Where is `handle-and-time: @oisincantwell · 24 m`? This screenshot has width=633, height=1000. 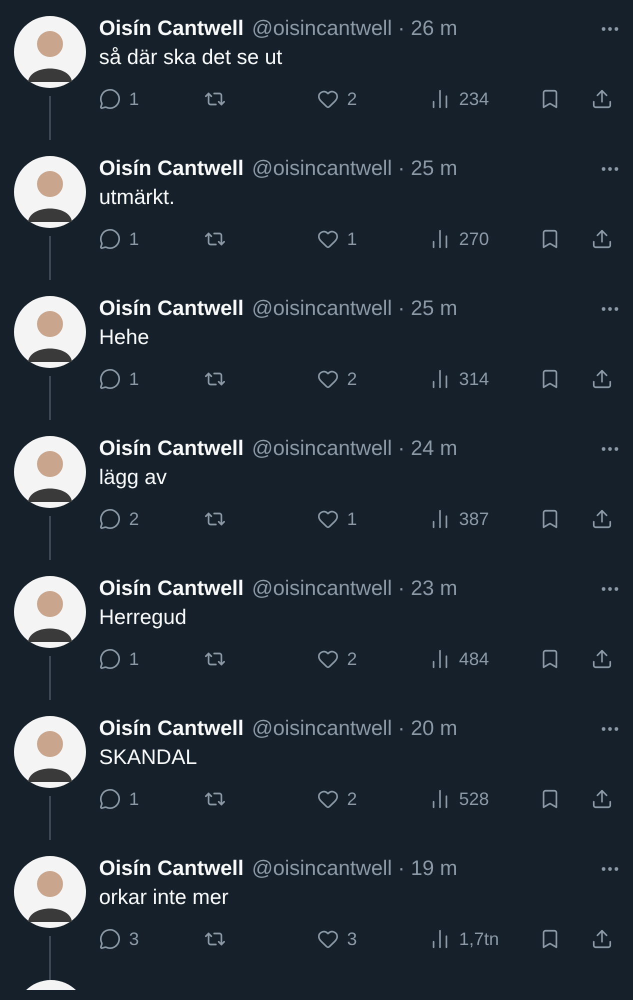
handle-and-time: @oisincantwell · 24 m is located at coordinates (355, 449).